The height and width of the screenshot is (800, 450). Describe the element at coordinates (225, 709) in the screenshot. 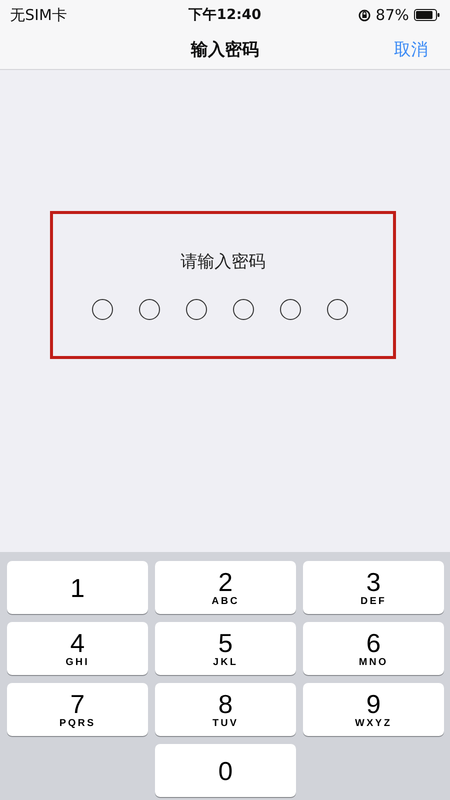

I see `keypad-key: 8 TUV` at that location.